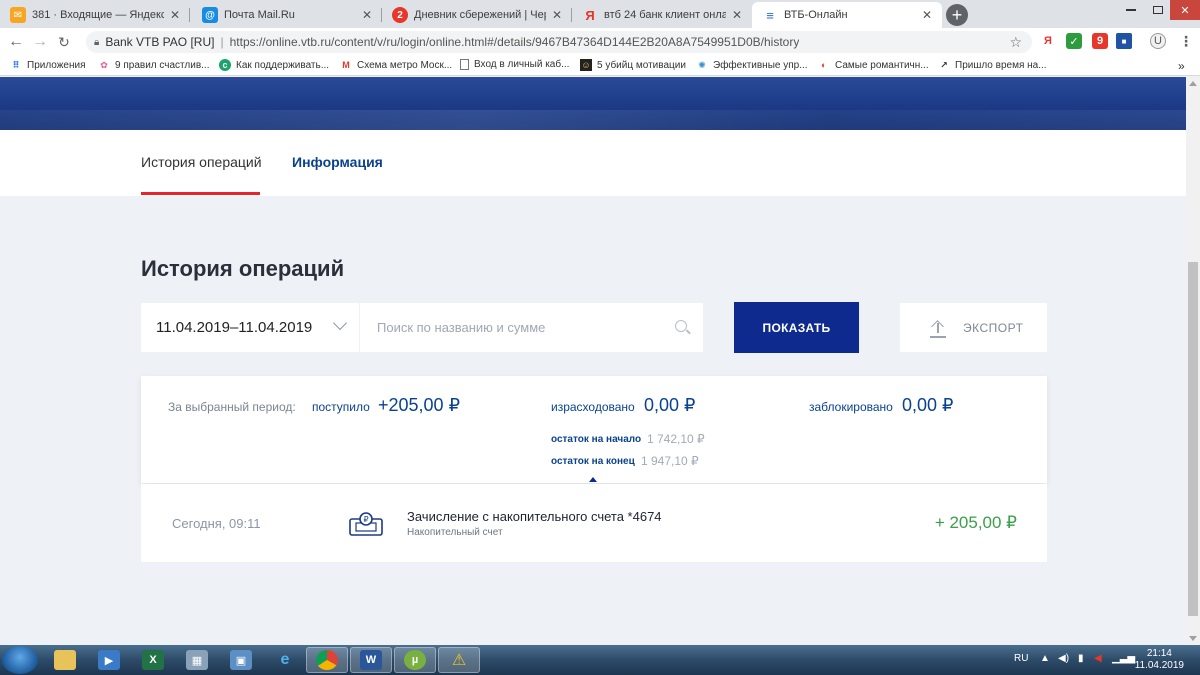 This screenshot has height=675, width=1200. I want to click on taskbar-utorrent: µ, so click(415, 660).